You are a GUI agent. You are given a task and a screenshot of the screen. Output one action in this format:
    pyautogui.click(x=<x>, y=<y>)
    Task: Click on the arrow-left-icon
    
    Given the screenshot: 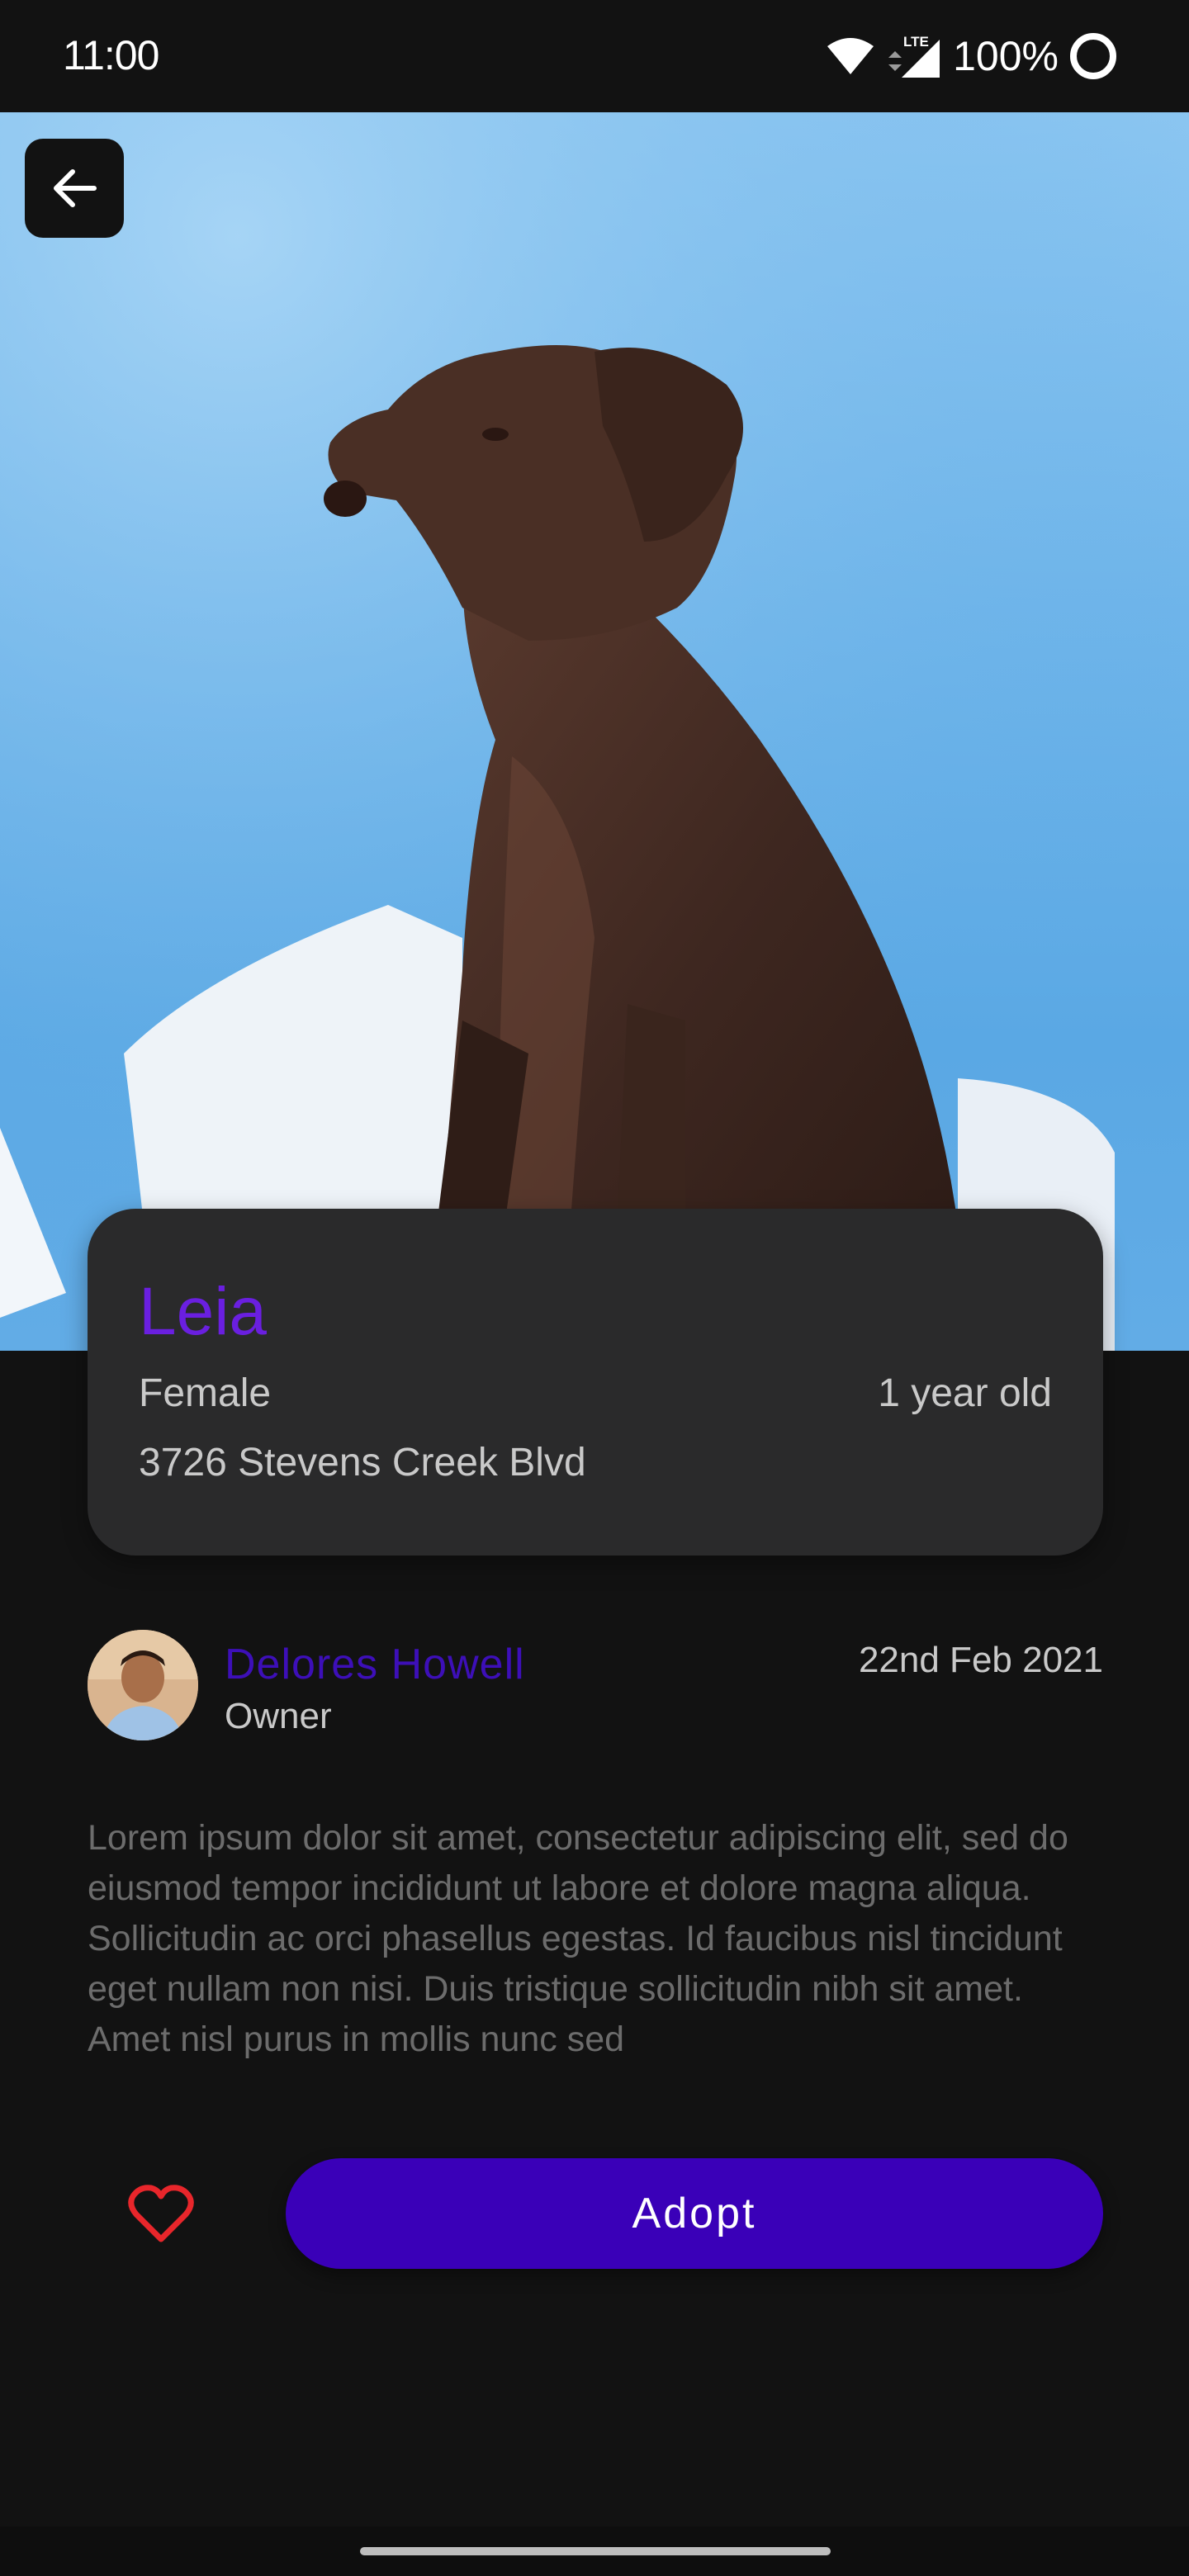 What is the action you would take?
    pyautogui.click(x=75, y=188)
    